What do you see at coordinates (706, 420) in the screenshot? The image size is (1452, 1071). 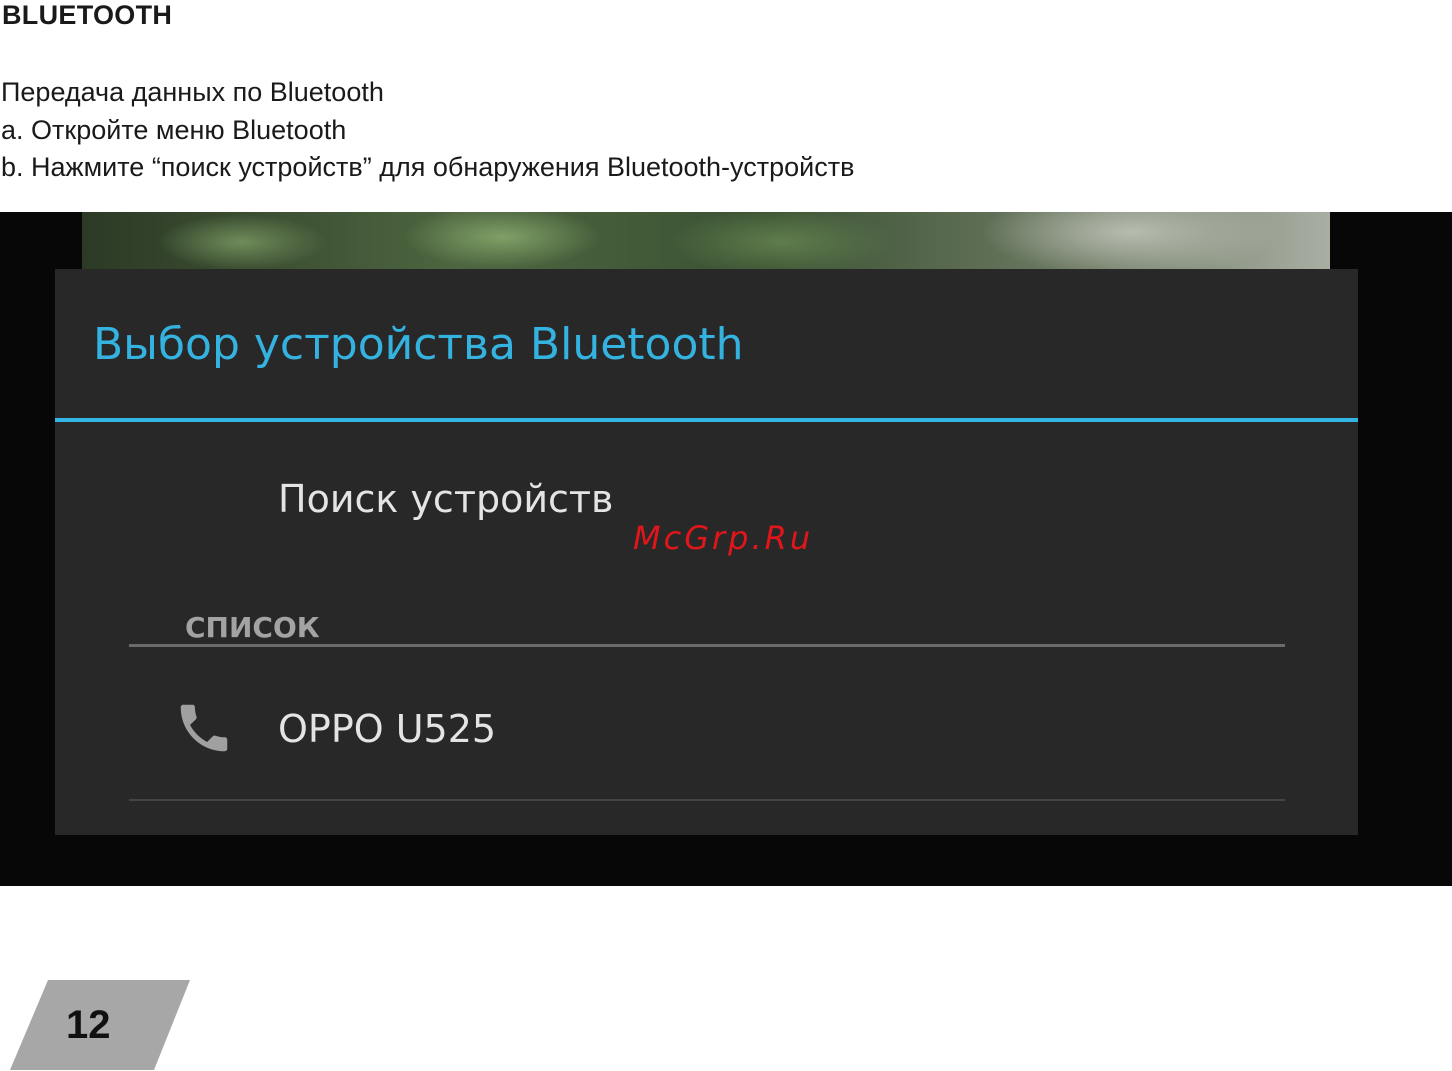 I see `title-divider` at bounding box center [706, 420].